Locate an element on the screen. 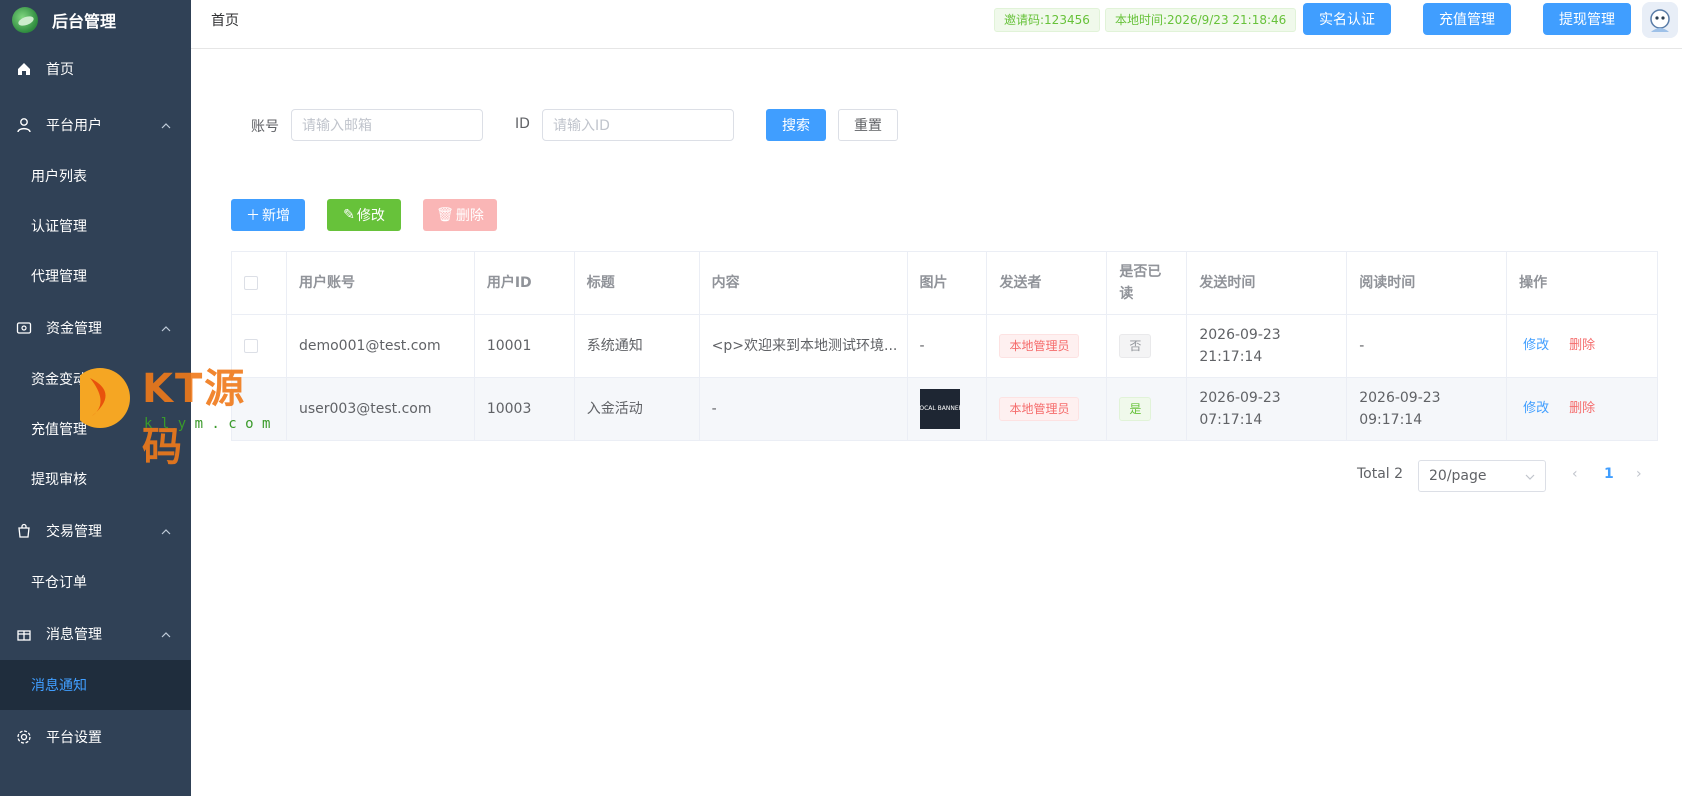 This screenshot has height=796, width=1682. column-header: 阅读时间 is located at coordinates (1427, 283).